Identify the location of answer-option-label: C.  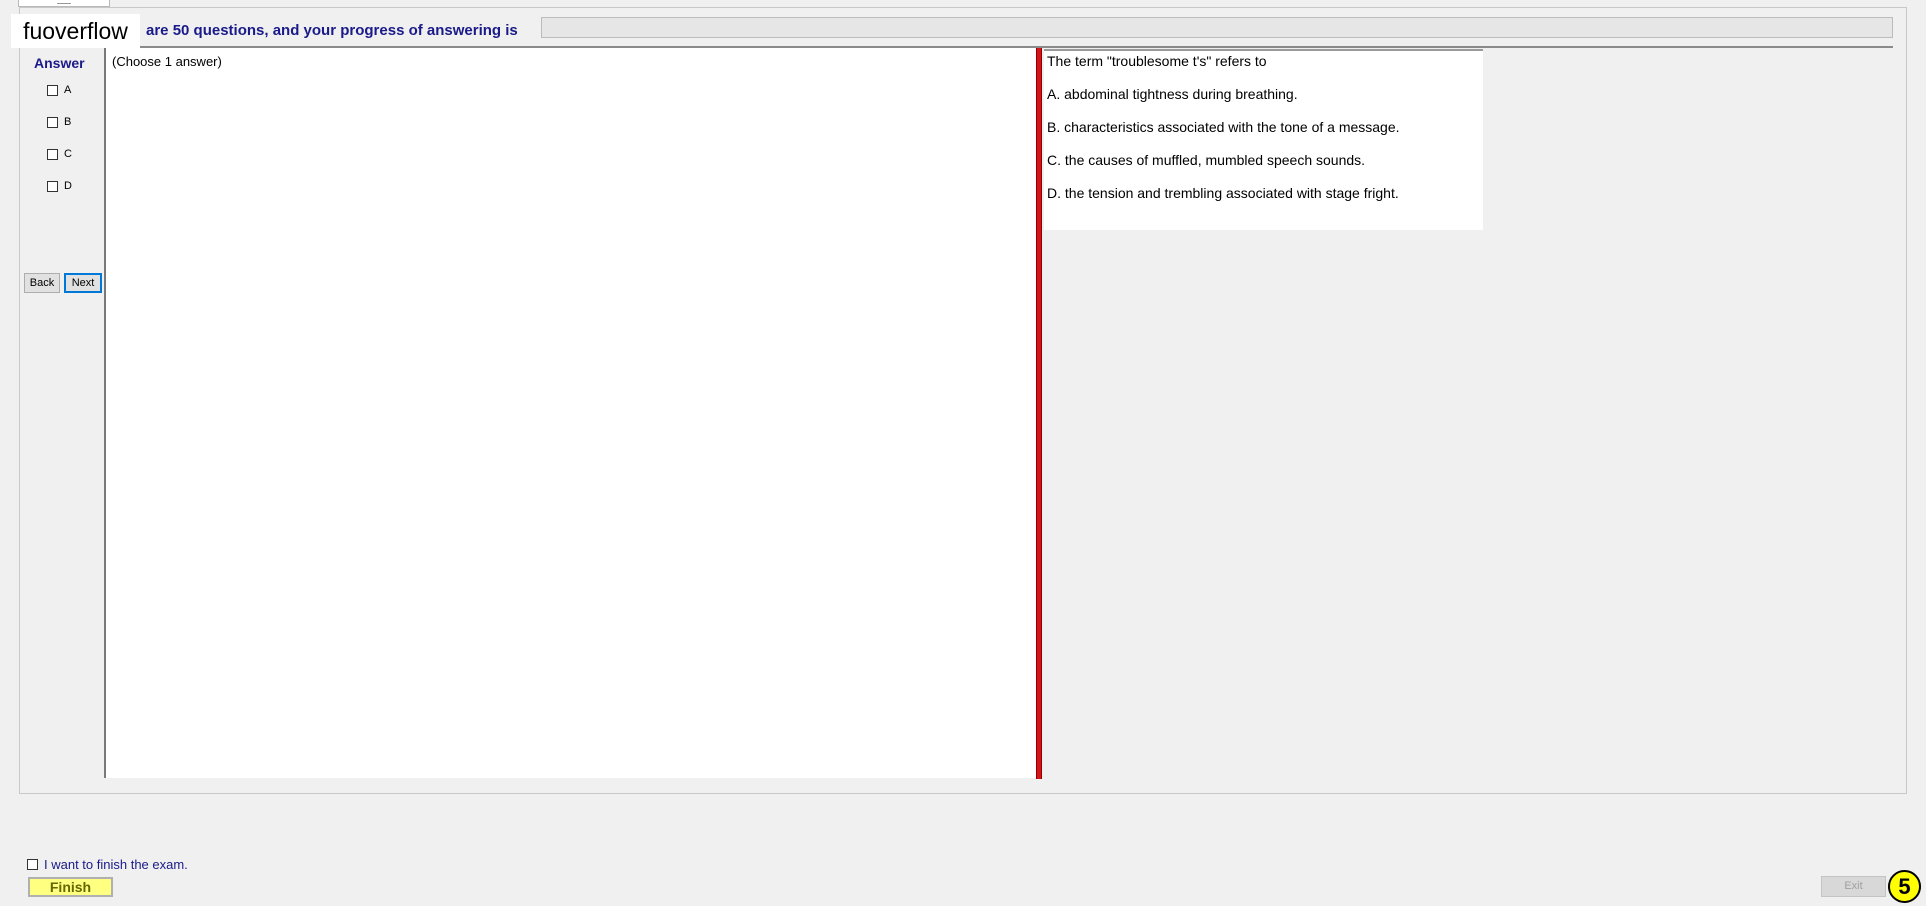
(68, 154).